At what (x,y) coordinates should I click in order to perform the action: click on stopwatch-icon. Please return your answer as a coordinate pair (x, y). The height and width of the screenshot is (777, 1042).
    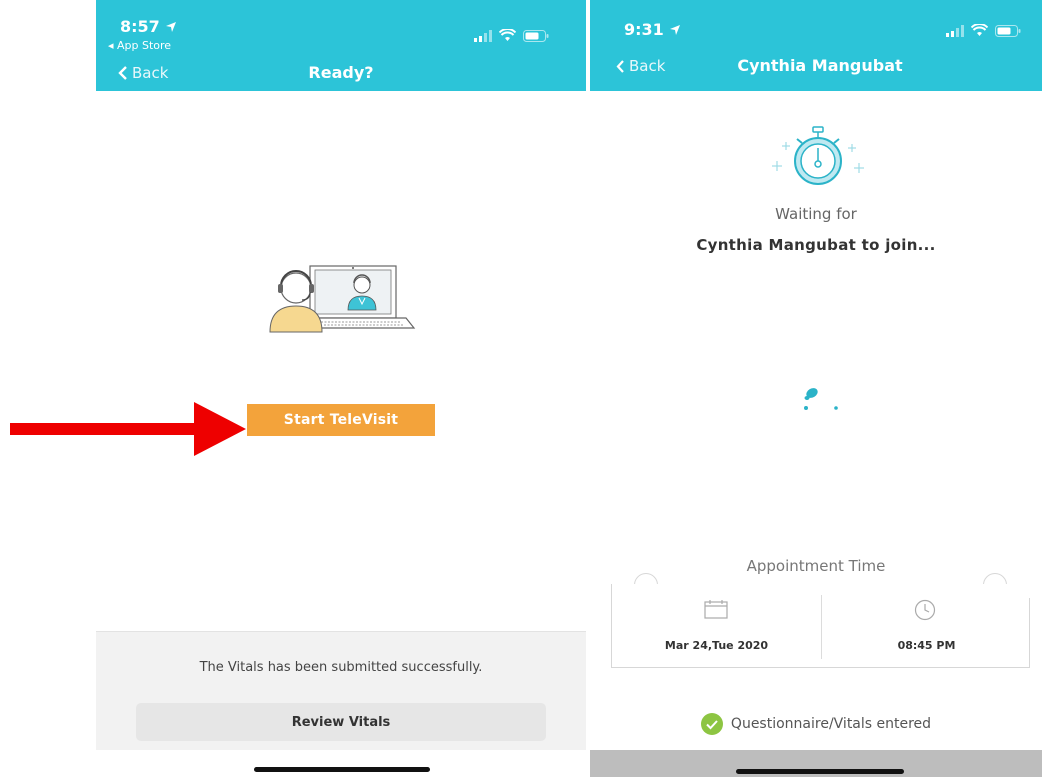
    Looking at the image, I should click on (818, 155).